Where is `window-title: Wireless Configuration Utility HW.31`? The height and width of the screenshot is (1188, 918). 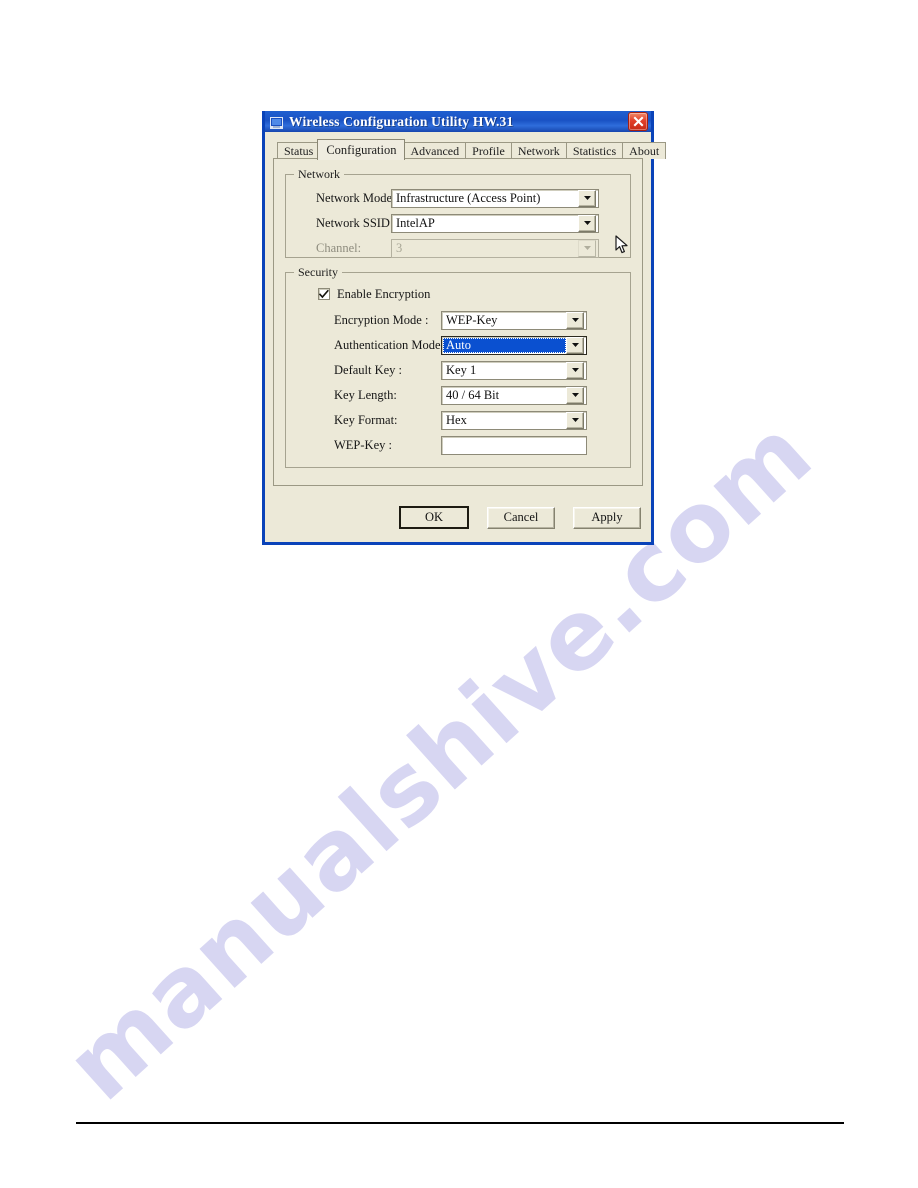
window-title: Wireless Configuration Utility HW.31 is located at coordinates (401, 121).